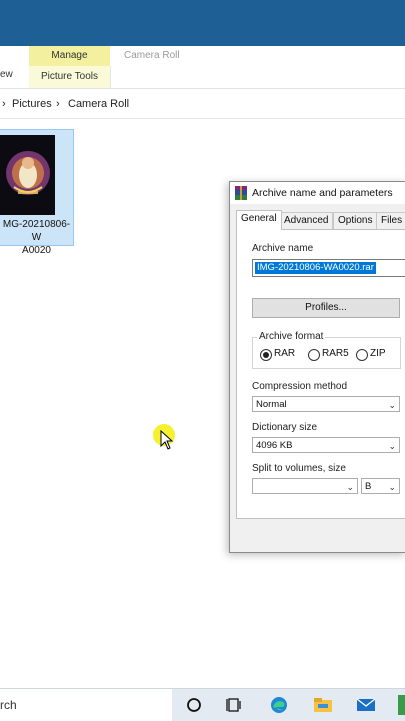  Describe the element at coordinates (326, 404) in the screenshot. I see `compression-method-select: Normal ⌄` at that location.